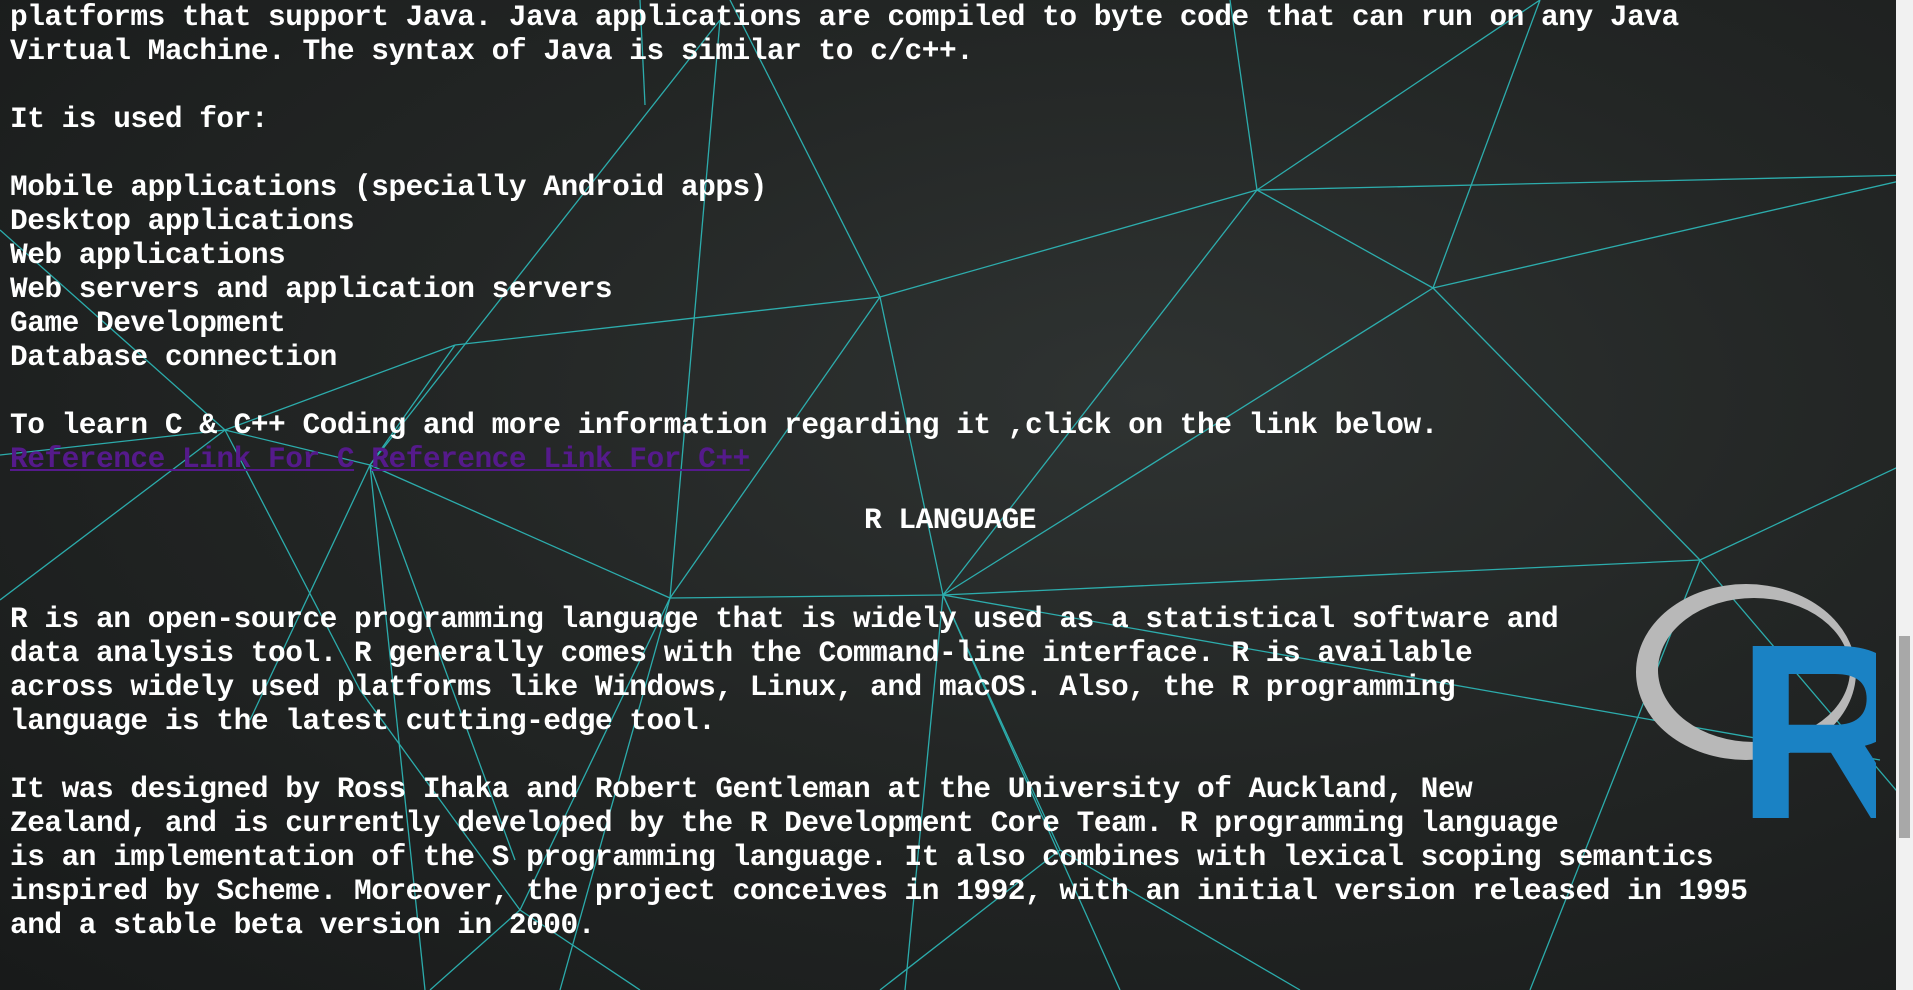 This screenshot has width=1913, height=990. I want to click on list-item: Web applications, so click(148, 255).